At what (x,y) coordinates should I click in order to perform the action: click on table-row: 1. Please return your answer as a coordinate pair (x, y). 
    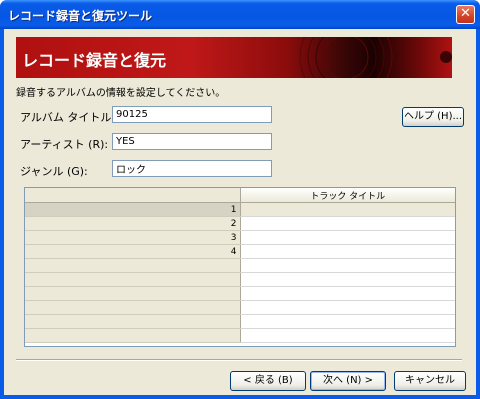
    Looking at the image, I should click on (240, 209).